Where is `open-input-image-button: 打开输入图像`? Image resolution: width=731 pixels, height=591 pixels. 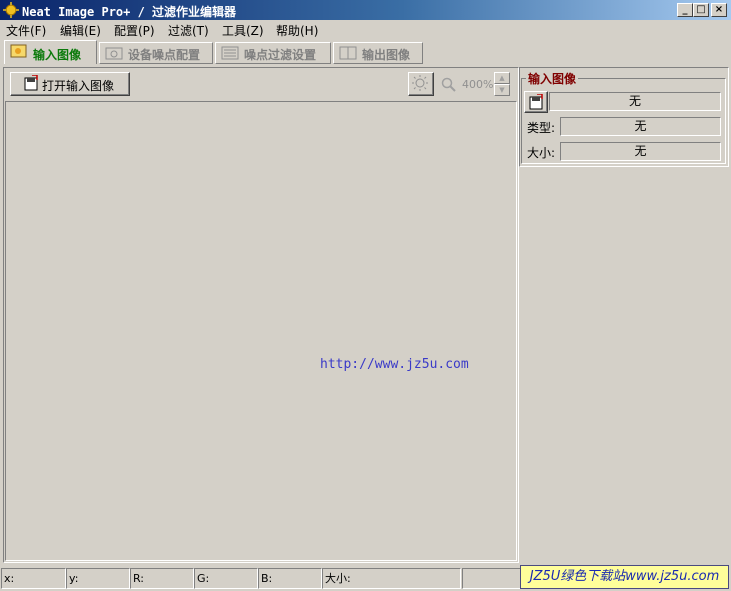 open-input-image-button: 打开输入图像 is located at coordinates (70, 84).